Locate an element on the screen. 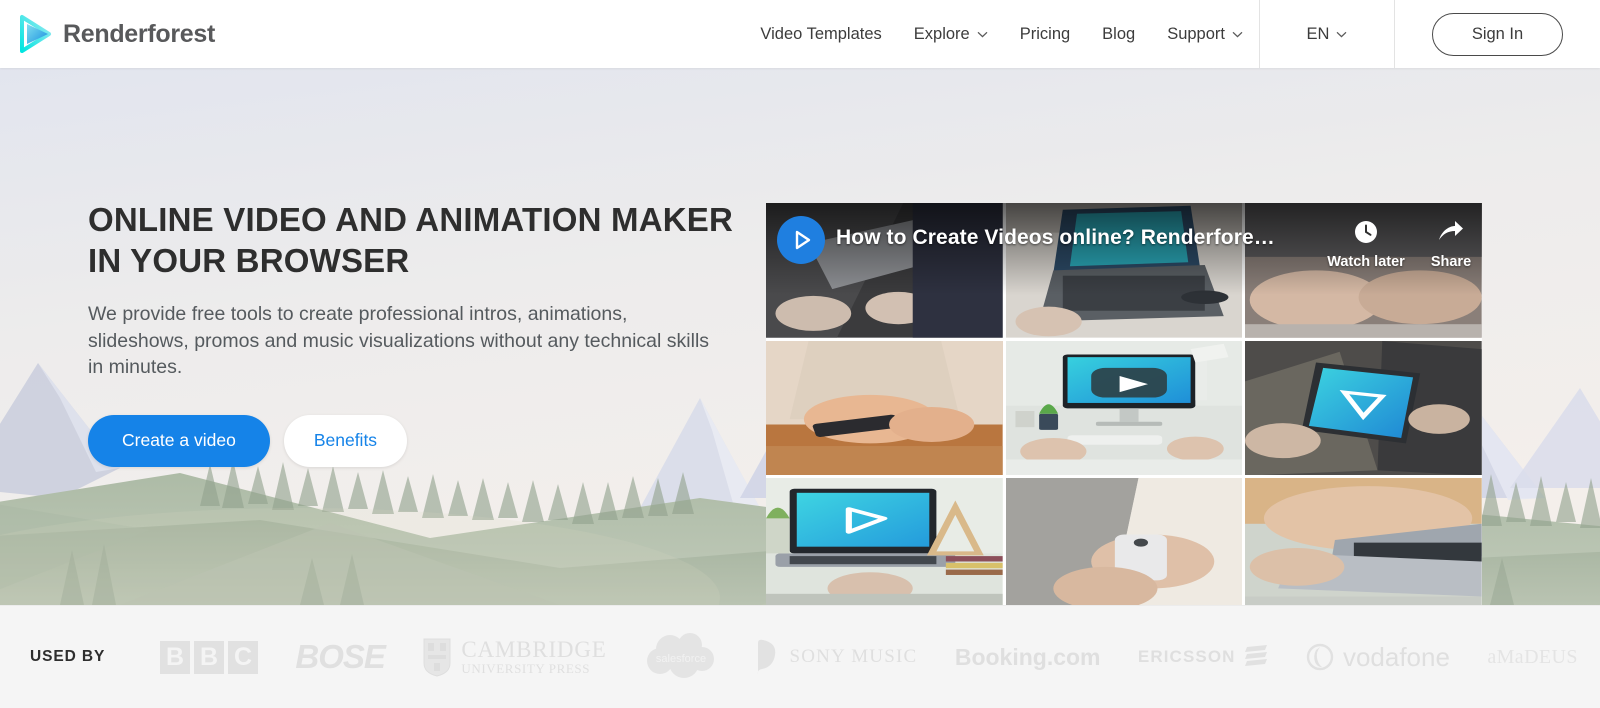 This screenshot has width=1600, height=708. bose-wordmark: BOSE is located at coordinates (340, 656).